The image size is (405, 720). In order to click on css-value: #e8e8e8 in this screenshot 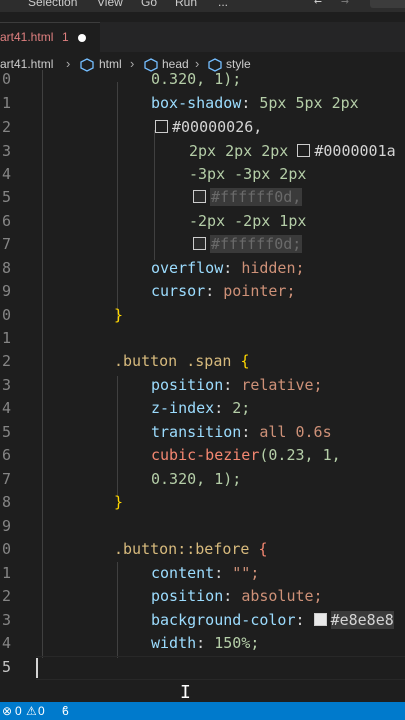, I will do `click(362, 620)`.